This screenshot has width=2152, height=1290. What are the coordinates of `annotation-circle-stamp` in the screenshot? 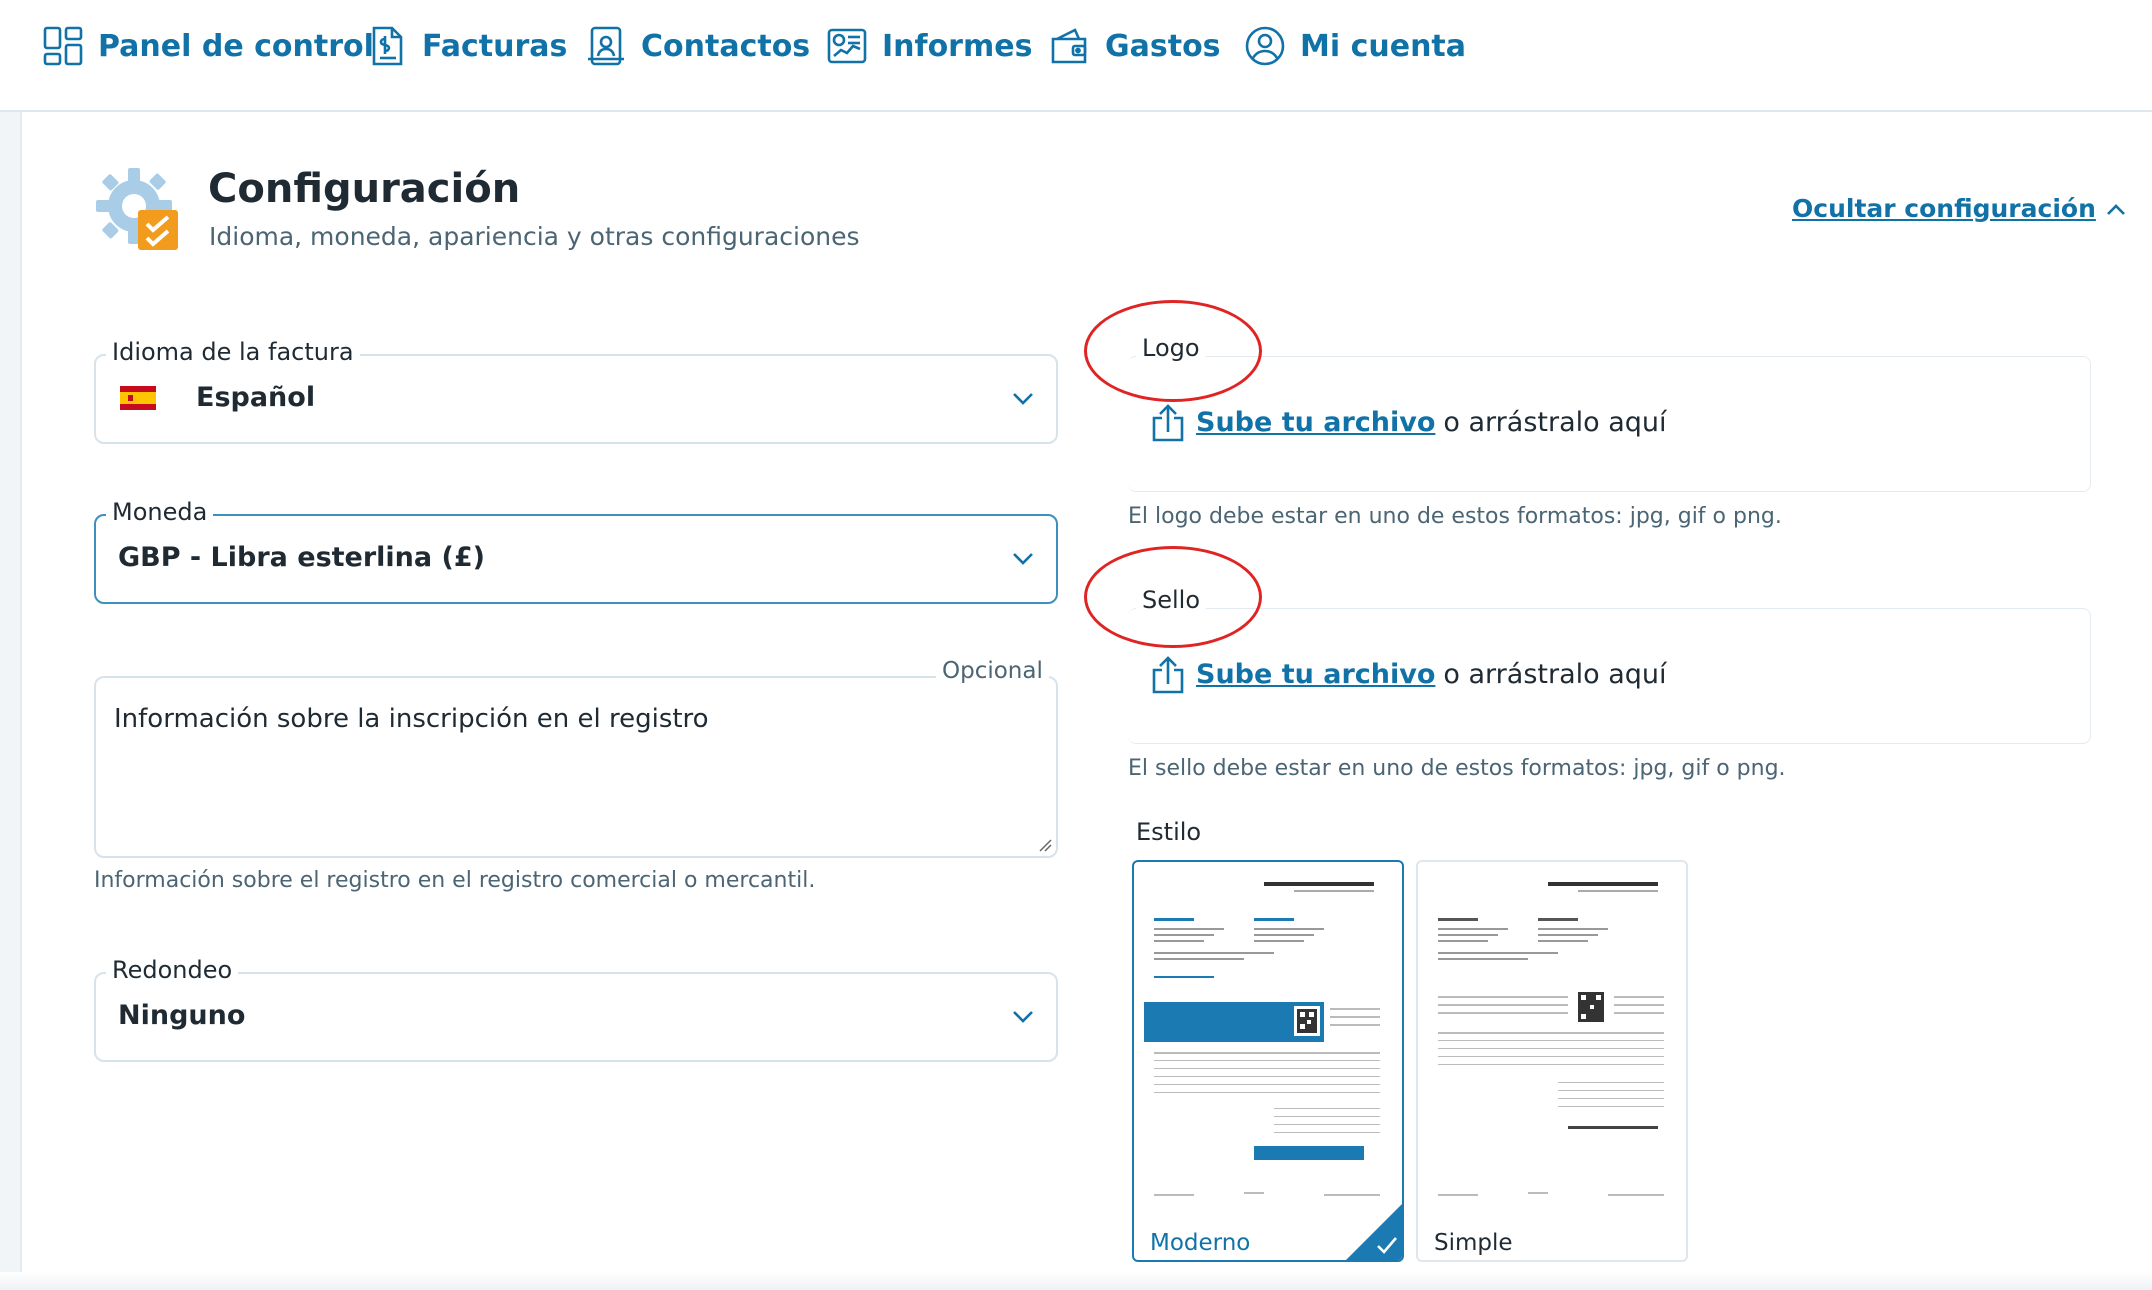 It's located at (1173, 597).